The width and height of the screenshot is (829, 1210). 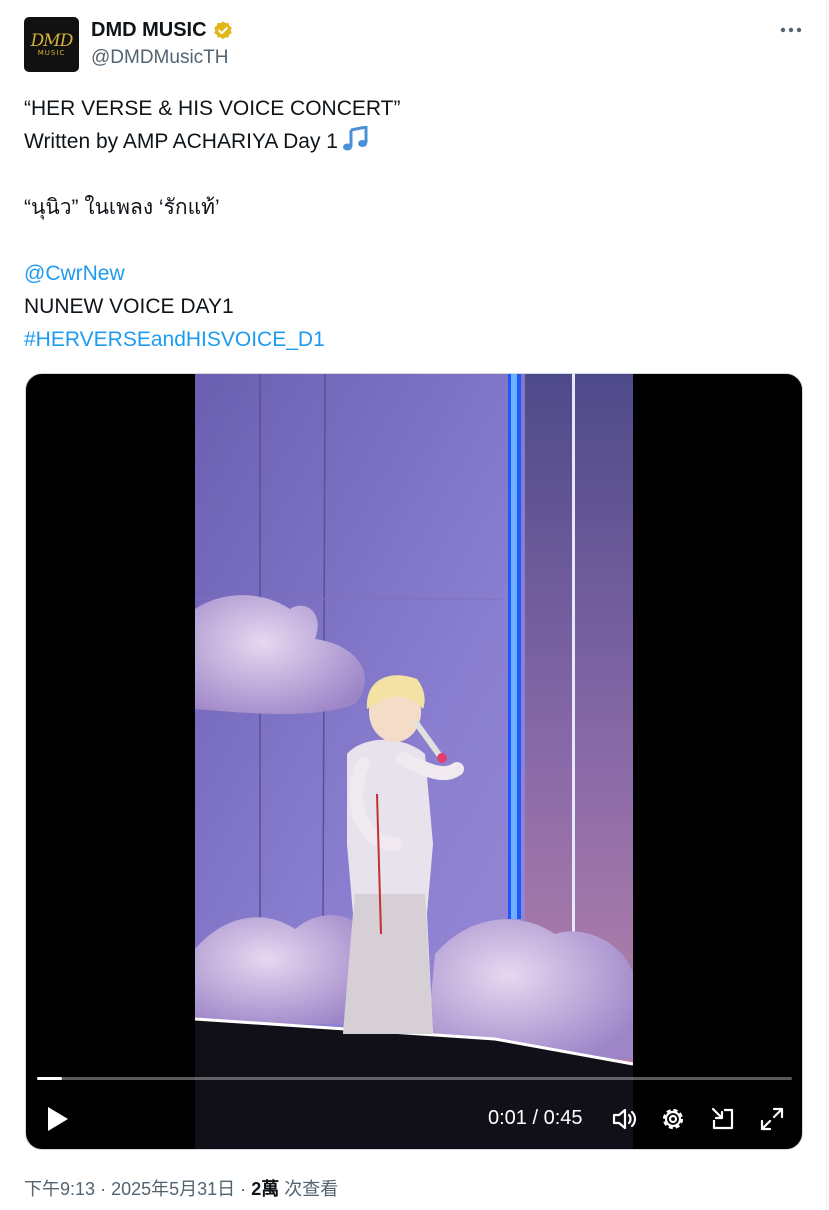 I want to click on pop-out-icon, so click(x=723, y=1119).